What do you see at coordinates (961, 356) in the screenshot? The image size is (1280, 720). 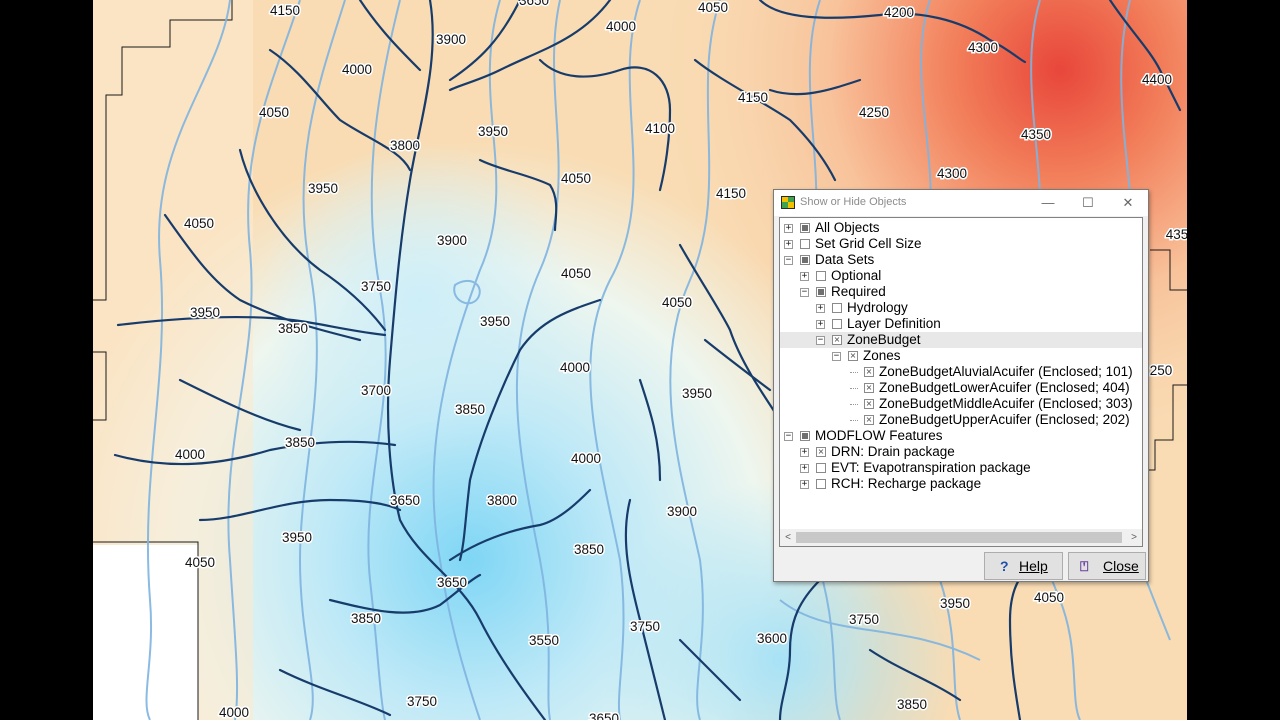 I see `tree-item: − × Zones` at bounding box center [961, 356].